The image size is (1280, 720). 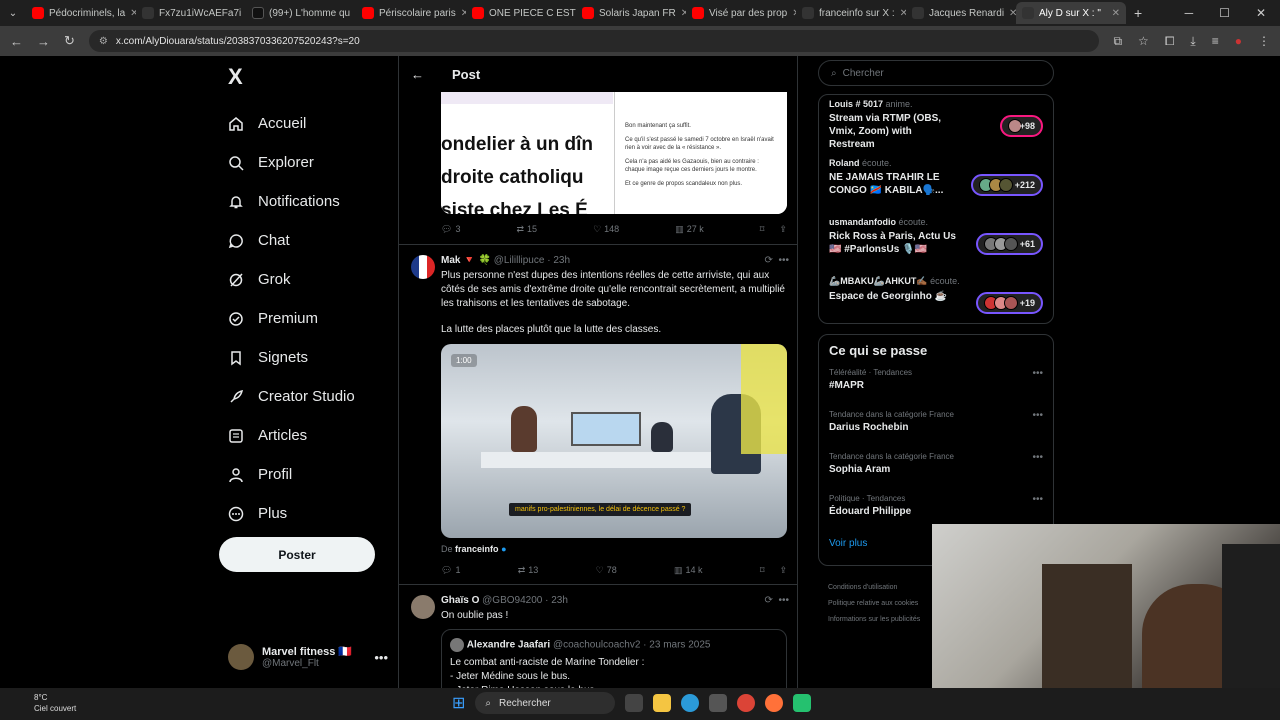 I want to click on nav-item-grok: Grok, so click(x=303, y=279).